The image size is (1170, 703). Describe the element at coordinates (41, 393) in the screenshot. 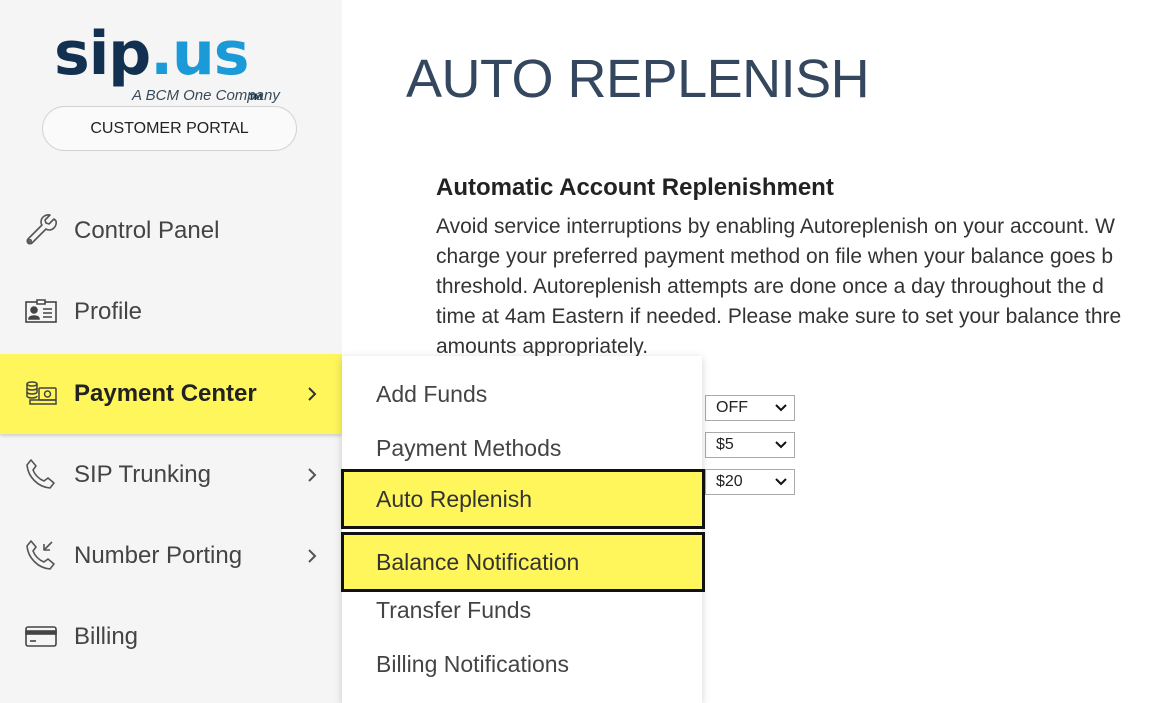

I see `coins-icon` at that location.